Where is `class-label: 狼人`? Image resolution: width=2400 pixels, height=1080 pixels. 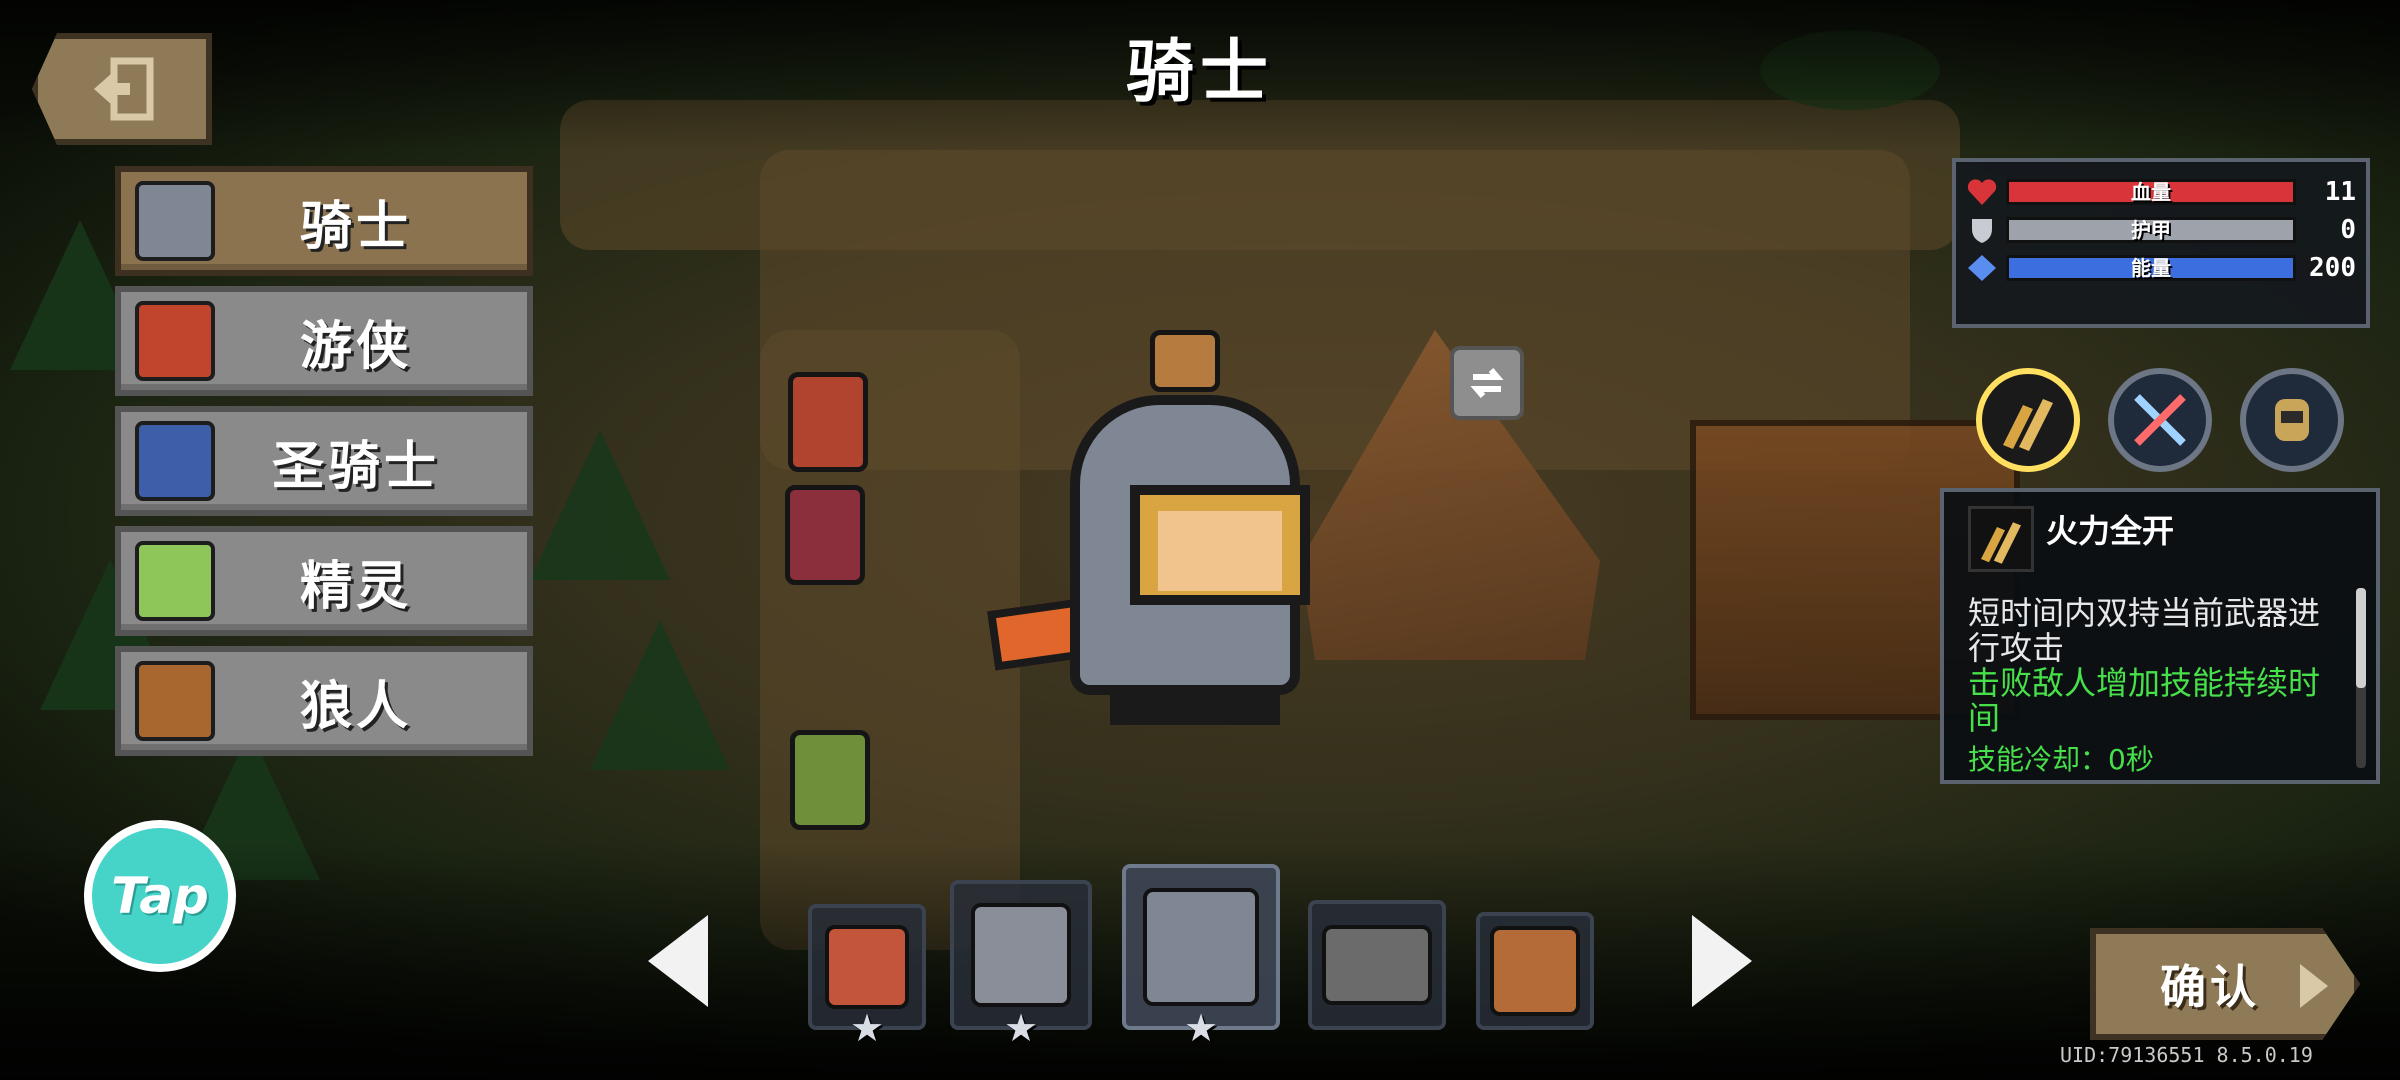 class-label: 狼人 is located at coordinates (355, 706).